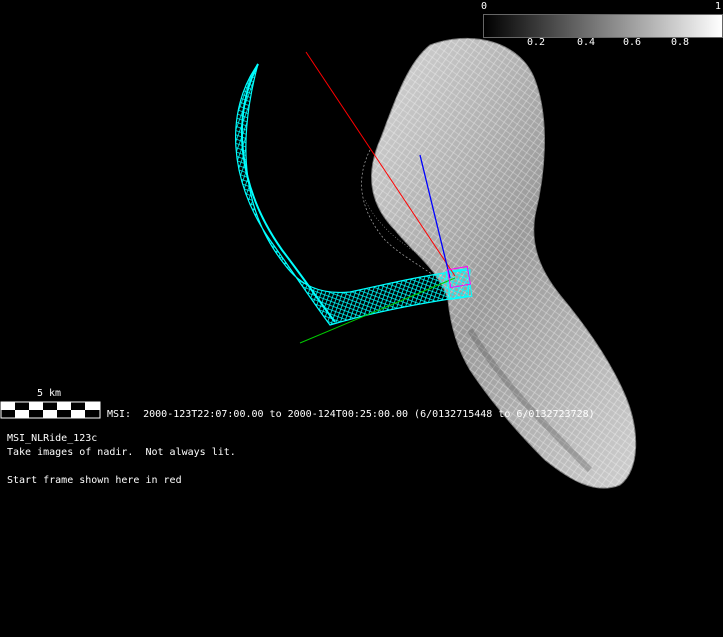 Image resolution: width=723 pixels, height=637 pixels. I want to click on colorbar-max-label: 1, so click(718, 6).